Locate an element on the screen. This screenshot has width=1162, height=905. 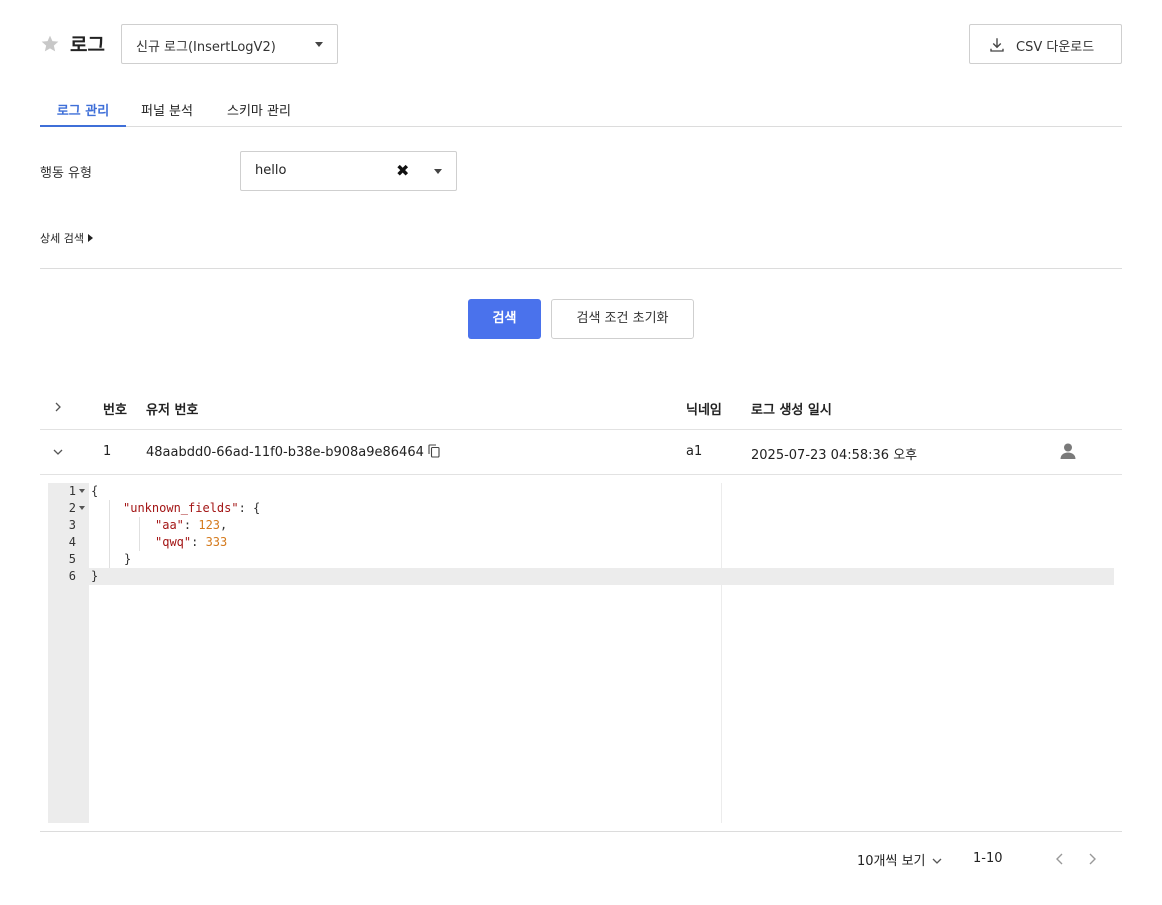
column-header-user-id: 유저 번호 is located at coordinates (172, 410).